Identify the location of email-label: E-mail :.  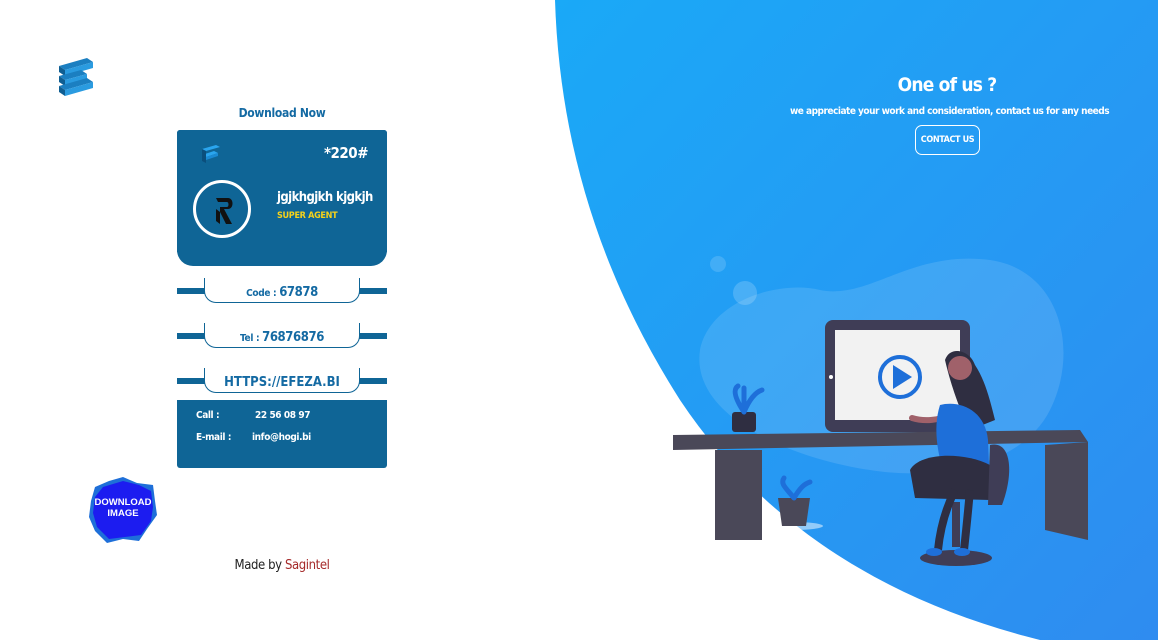
(214, 437).